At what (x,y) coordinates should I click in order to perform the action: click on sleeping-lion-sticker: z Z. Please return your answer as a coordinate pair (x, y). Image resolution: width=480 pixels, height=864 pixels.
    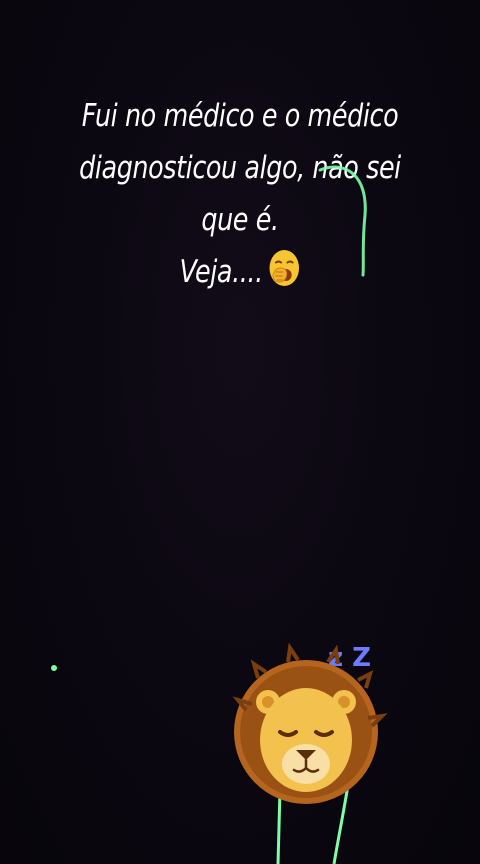
    Looking at the image, I should click on (310, 723).